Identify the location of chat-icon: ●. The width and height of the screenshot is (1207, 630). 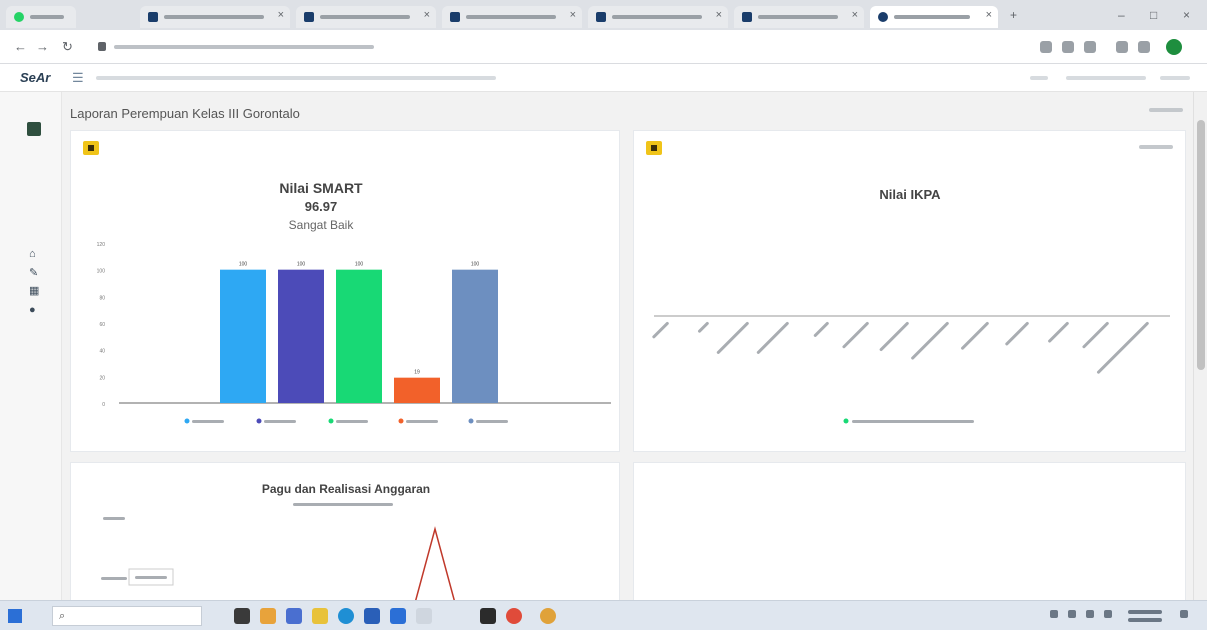
(32, 310).